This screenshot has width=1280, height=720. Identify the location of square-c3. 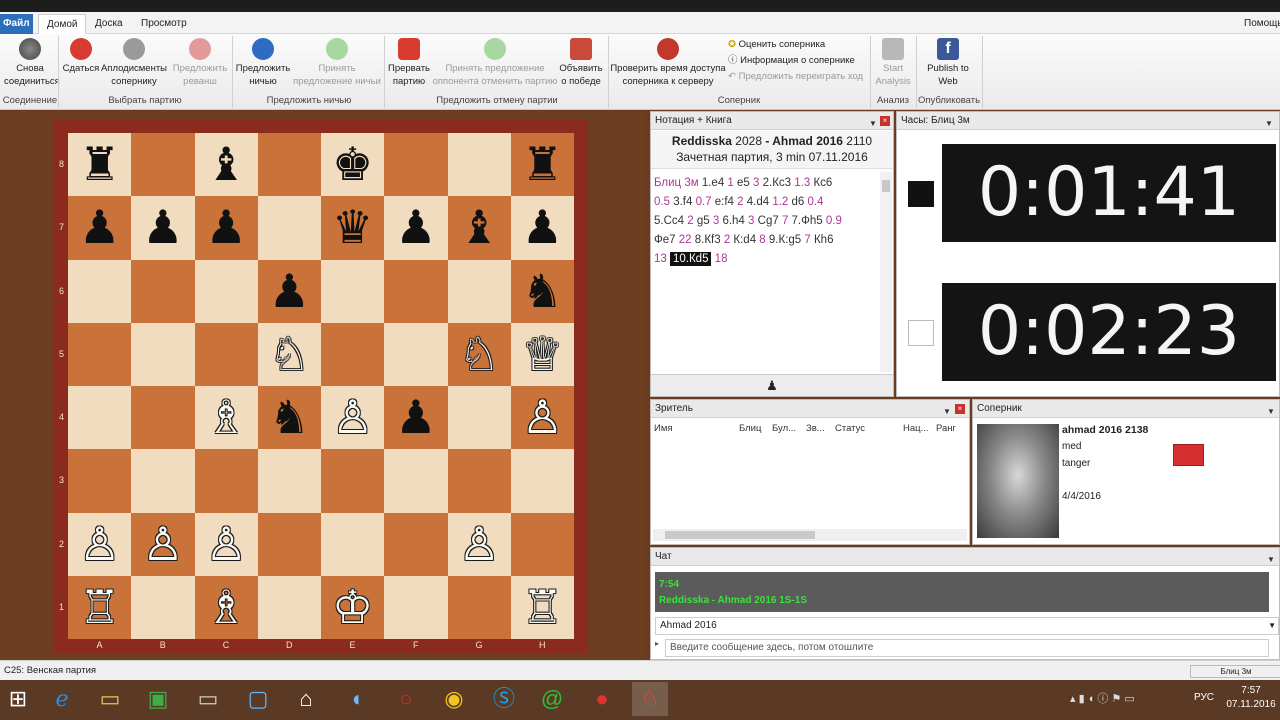
(226, 481).